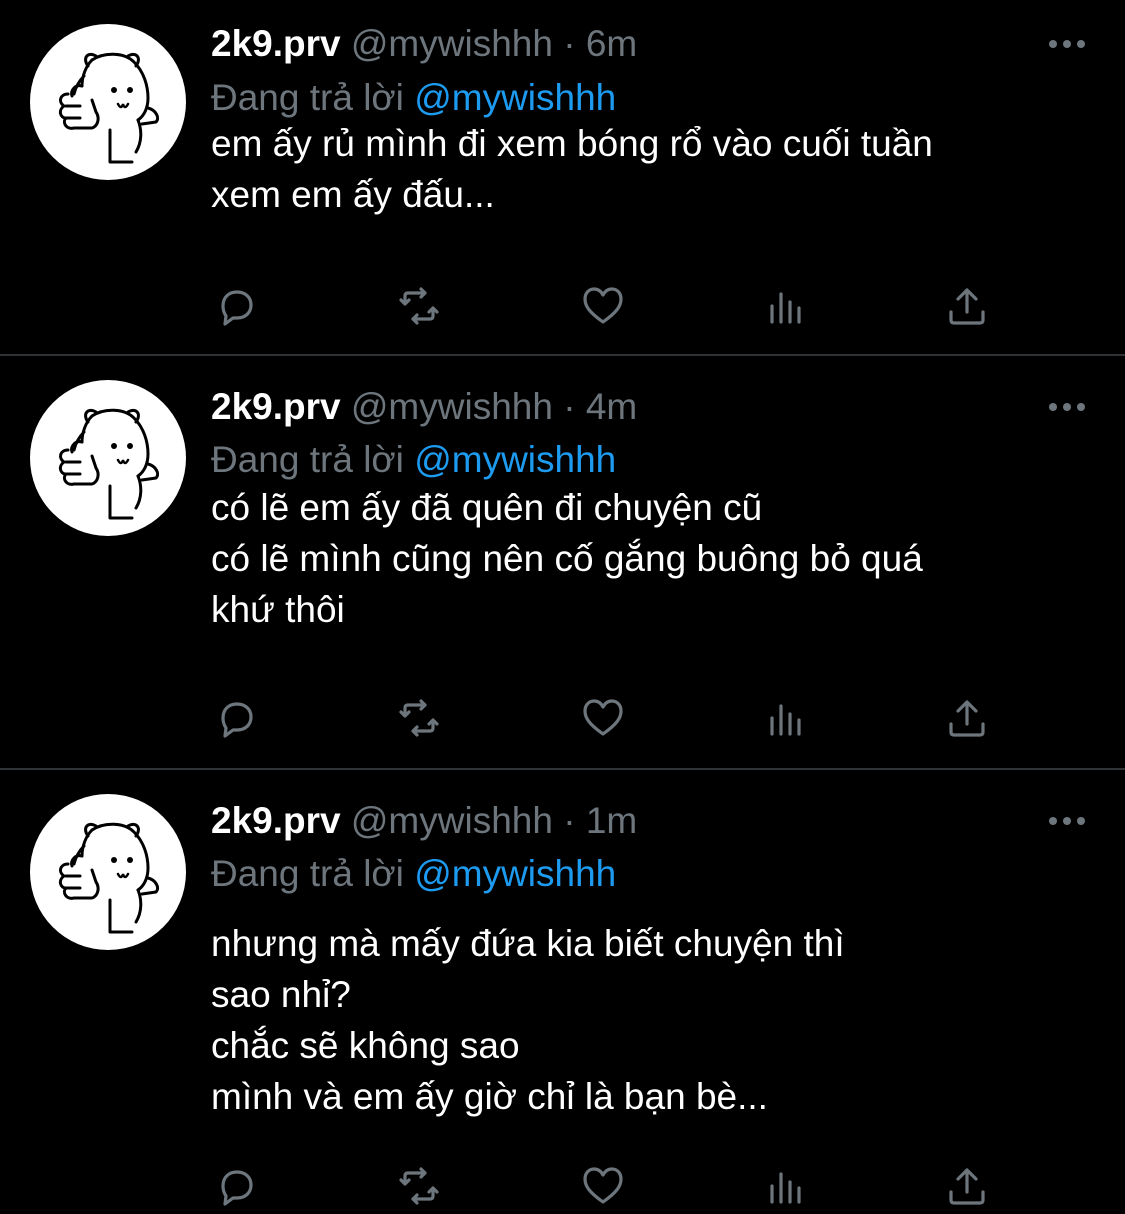  What do you see at coordinates (281, 994) in the screenshot?
I see `tweet-text-line: sao nhỉ?` at bounding box center [281, 994].